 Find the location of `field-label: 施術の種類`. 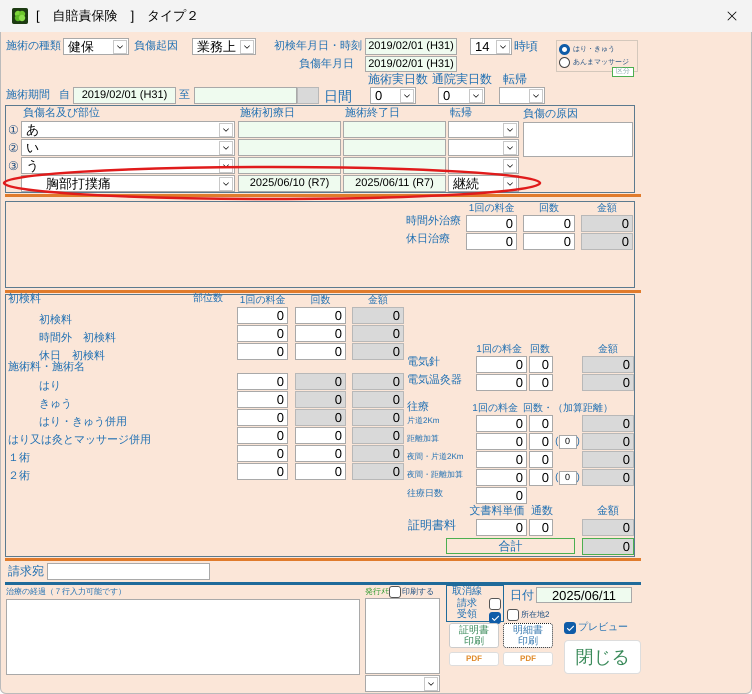

field-label: 施術の種類 is located at coordinates (34, 46).